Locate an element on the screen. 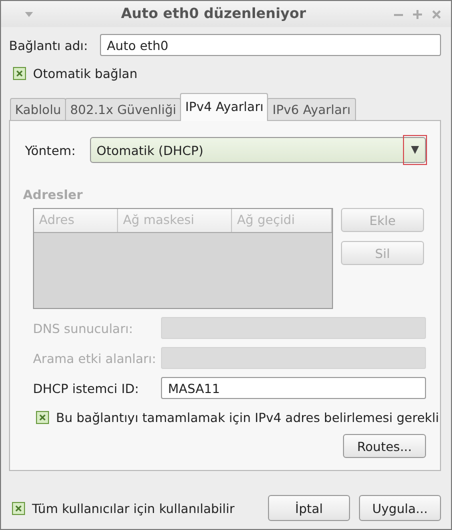  dialog-button: İptal is located at coordinates (309, 508).